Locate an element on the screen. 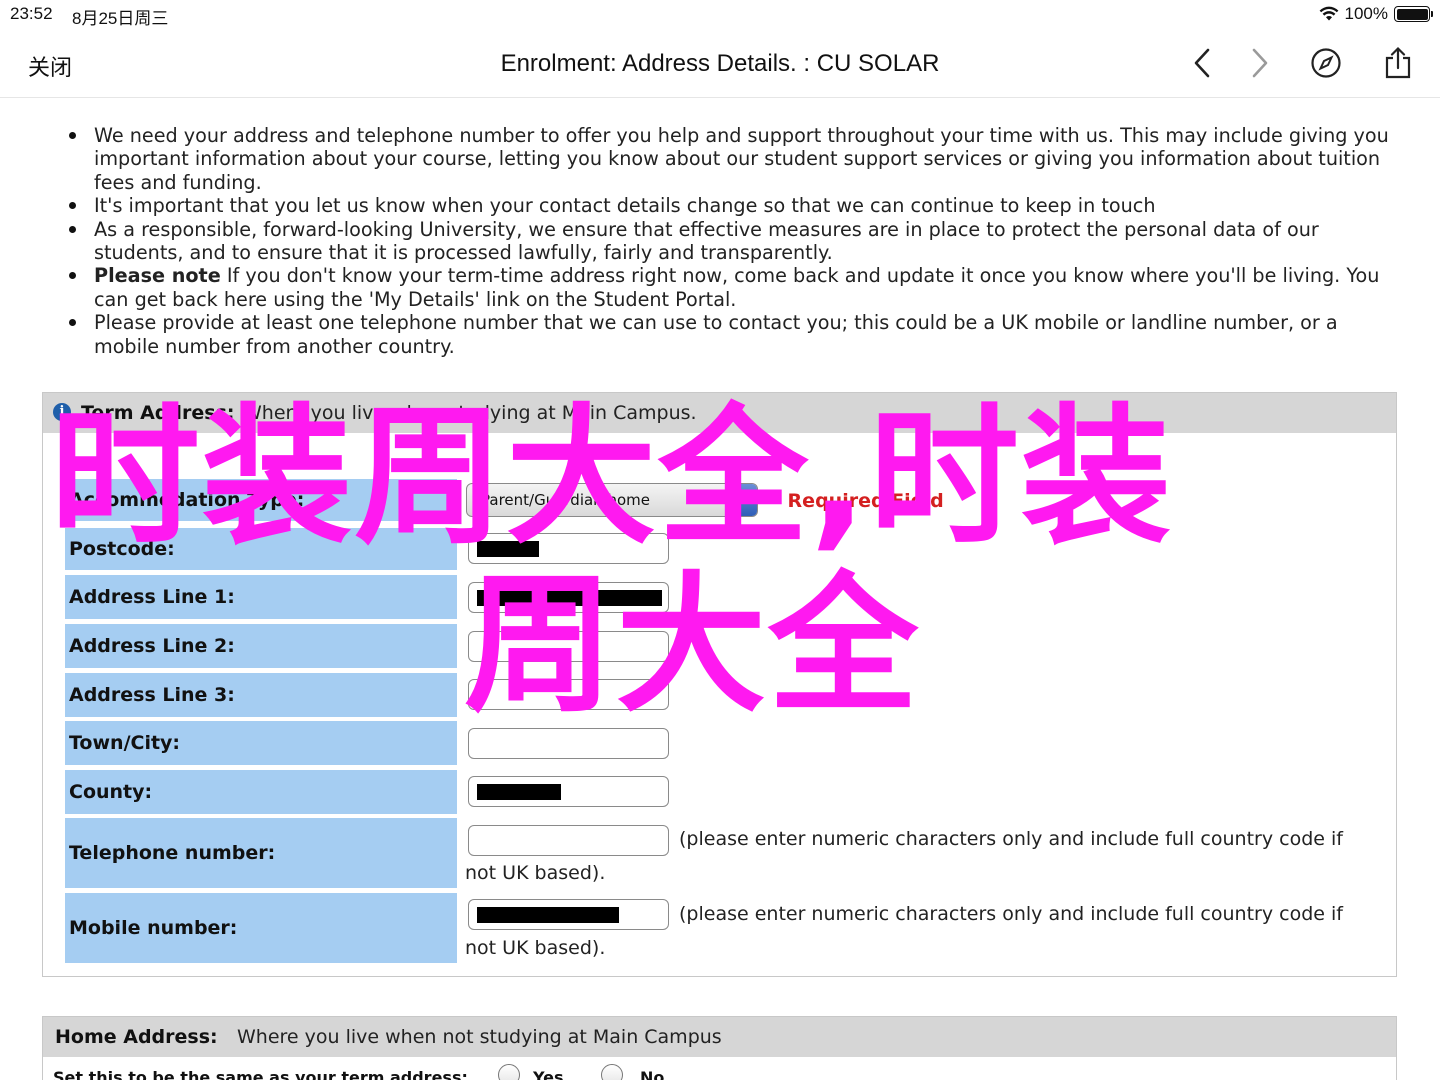  same-address-yes-radio is located at coordinates (509, 1072).